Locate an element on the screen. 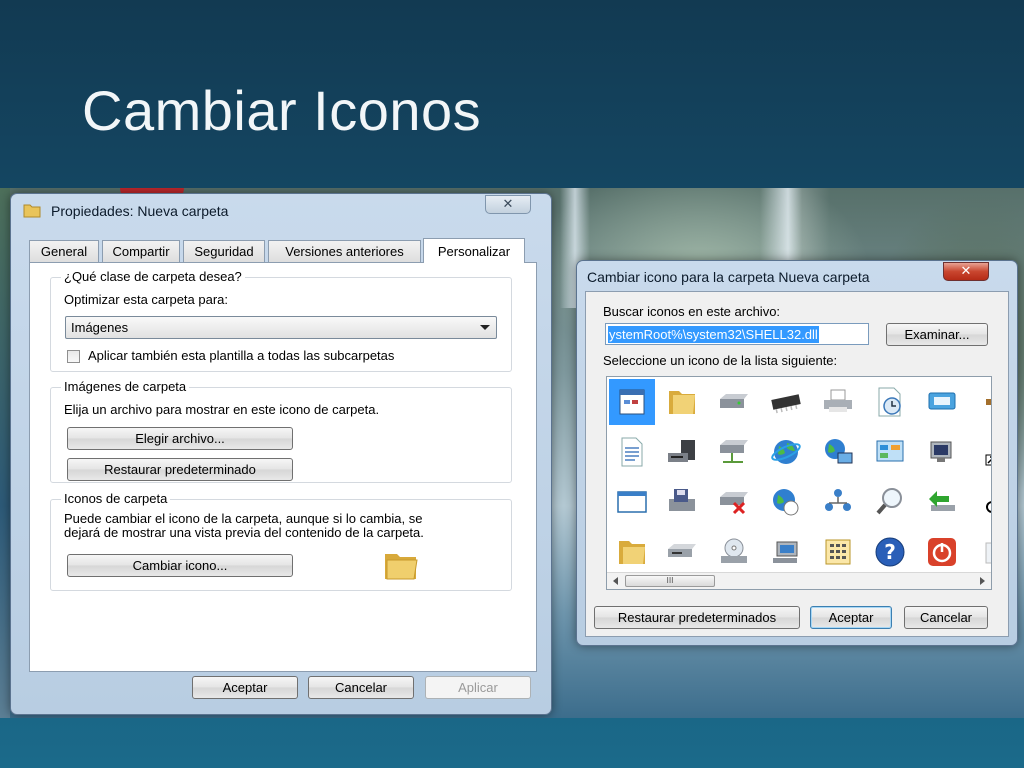  group-label: Imágenes de carpeta is located at coordinates (125, 386).